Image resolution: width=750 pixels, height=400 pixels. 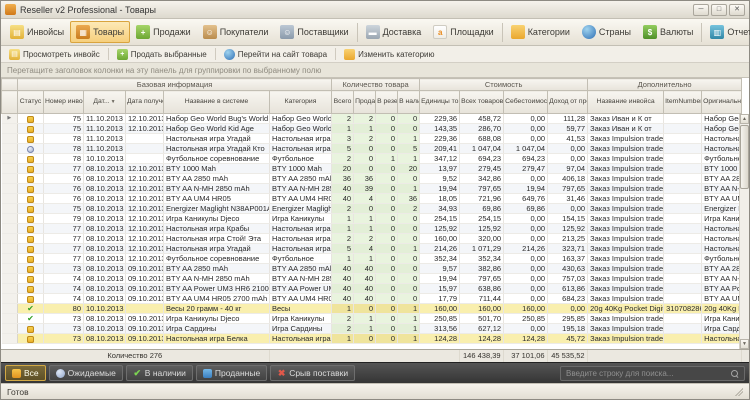 I want to click on toolbar-tab-delivery: Доставка, so click(x=394, y=32).